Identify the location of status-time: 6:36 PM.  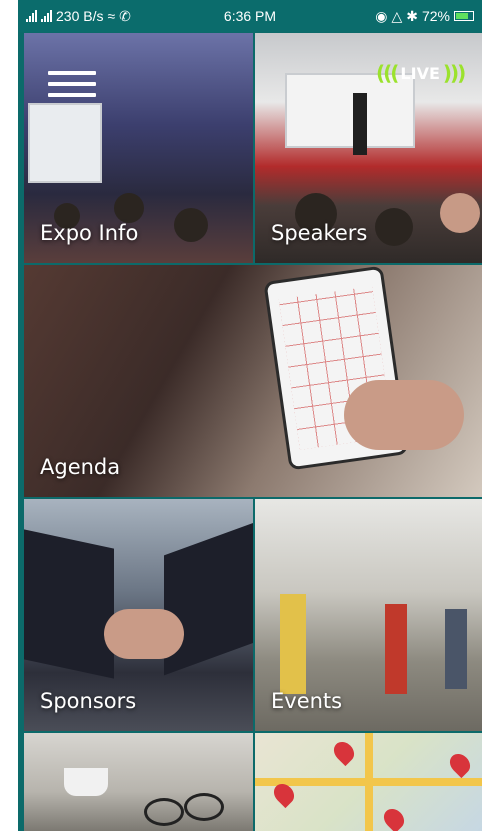
(250, 16).